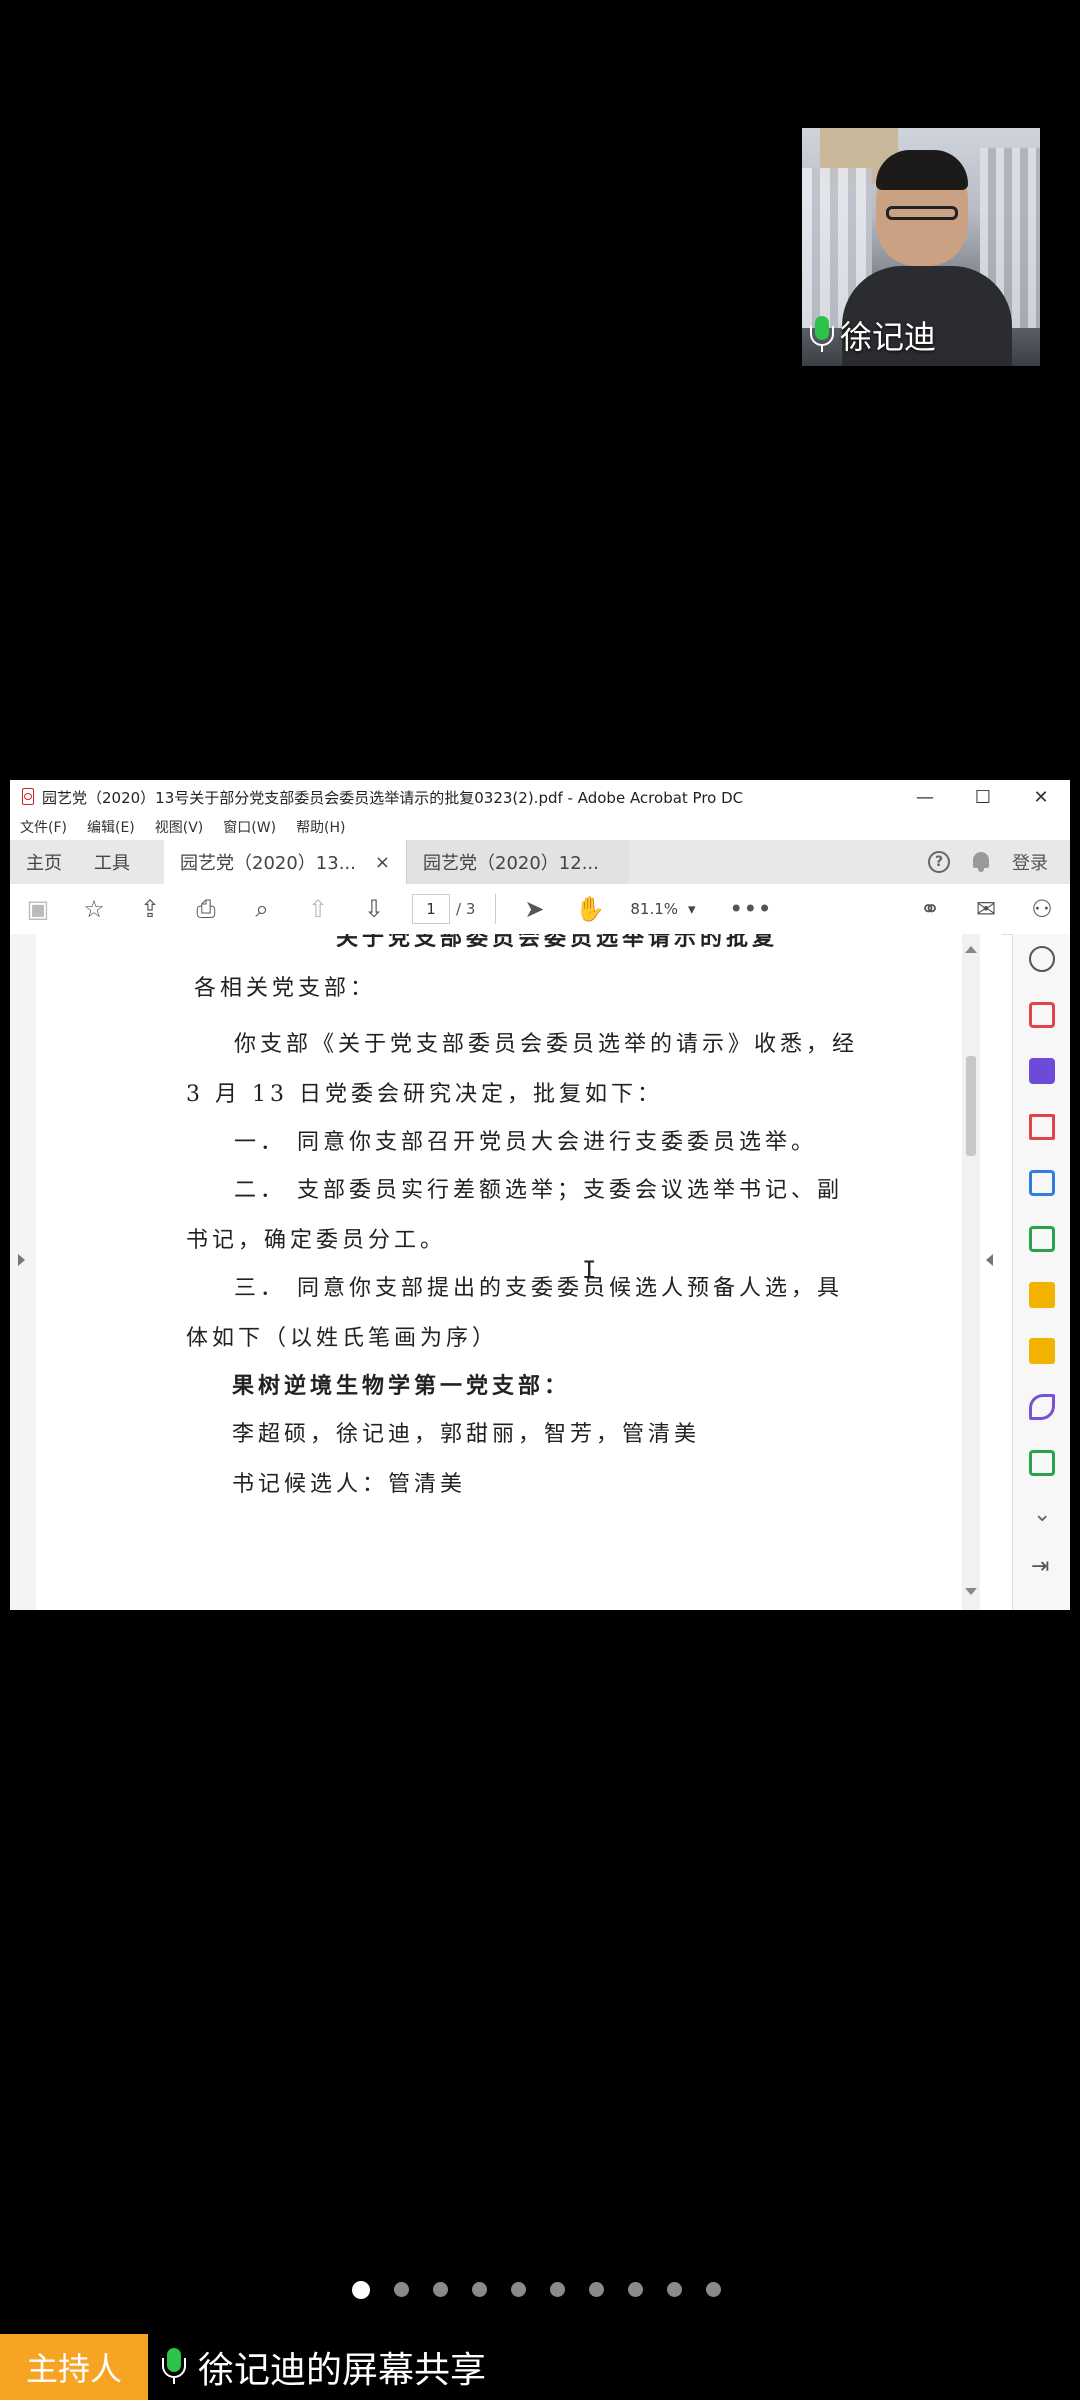 This screenshot has width=1080, height=2400. What do you see at coordinates (150, 909) in the screenshot?
I see `cloud-upload-icon: ⇪` at bounding box center [150, 909].